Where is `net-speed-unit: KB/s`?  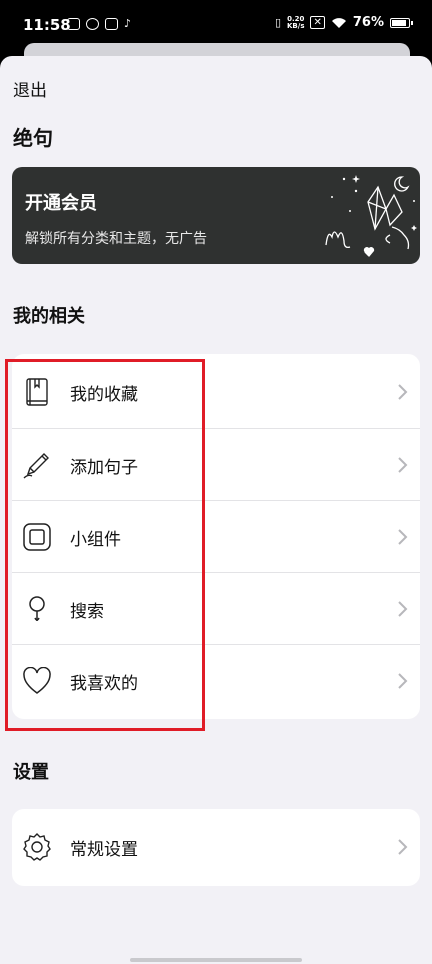
net-speed-unit: KB/s is located at coordinates (296, 25).